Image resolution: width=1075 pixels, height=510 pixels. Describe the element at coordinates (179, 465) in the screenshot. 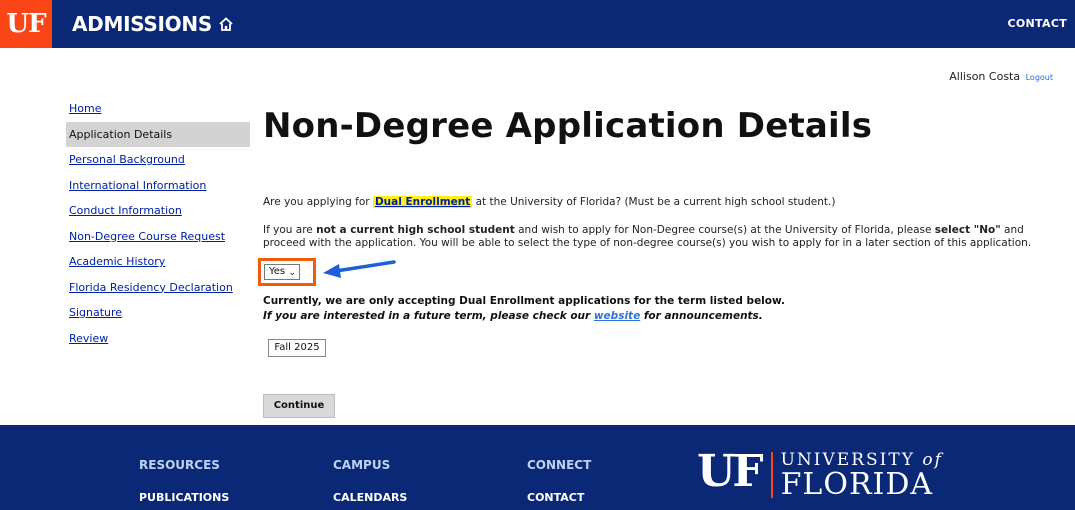

I see `footer-heading-resources: RESOURCES` at that location.